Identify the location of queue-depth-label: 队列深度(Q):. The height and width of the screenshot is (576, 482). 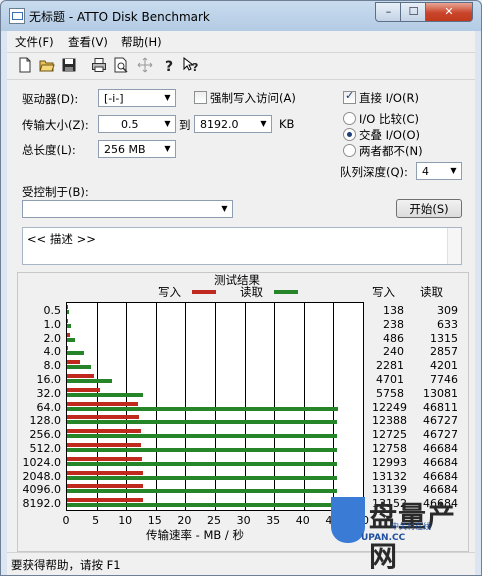
(374, 172).